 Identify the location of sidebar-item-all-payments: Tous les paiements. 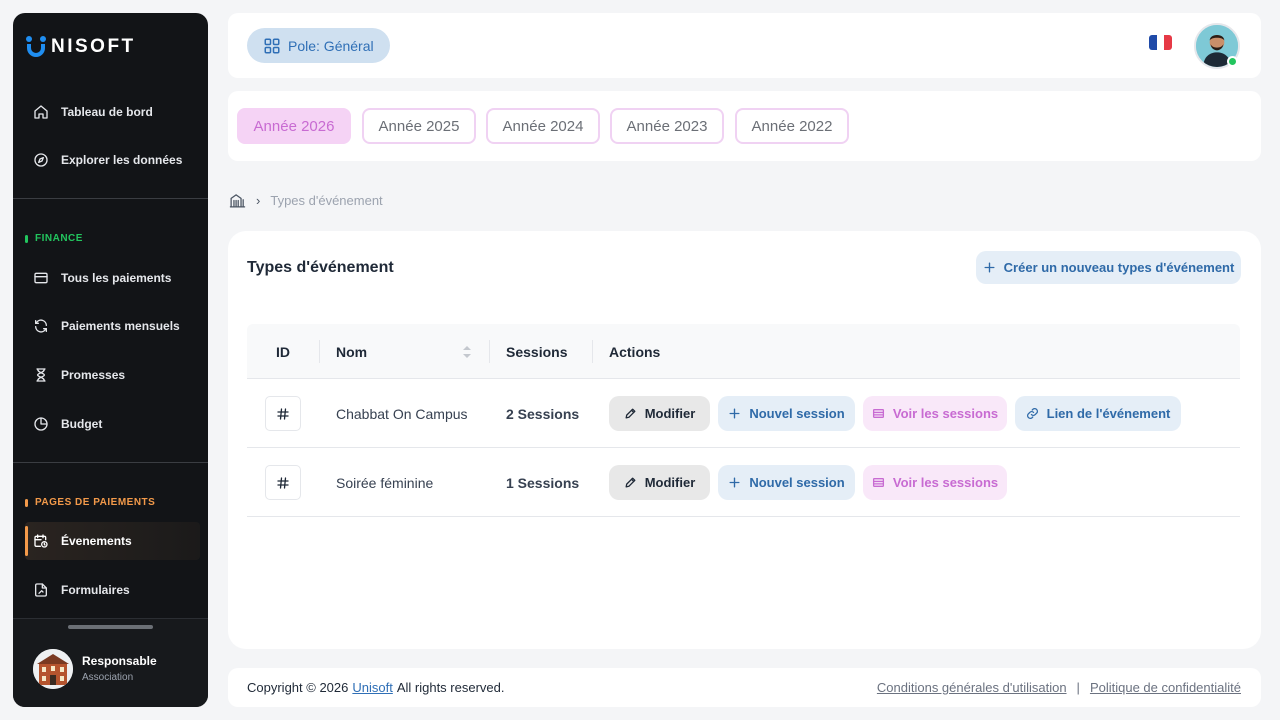
(112, 278).